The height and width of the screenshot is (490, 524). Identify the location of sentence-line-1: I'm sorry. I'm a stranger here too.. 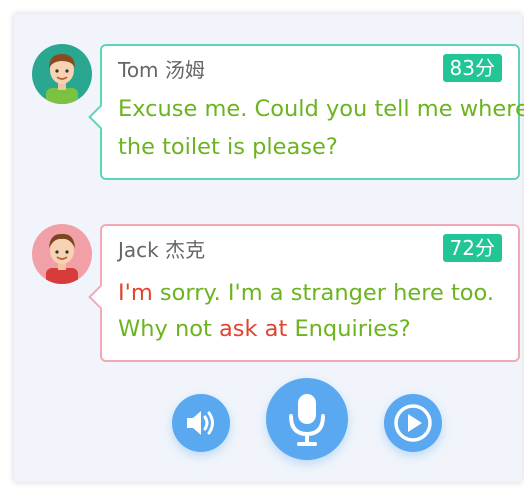
(306, 293).